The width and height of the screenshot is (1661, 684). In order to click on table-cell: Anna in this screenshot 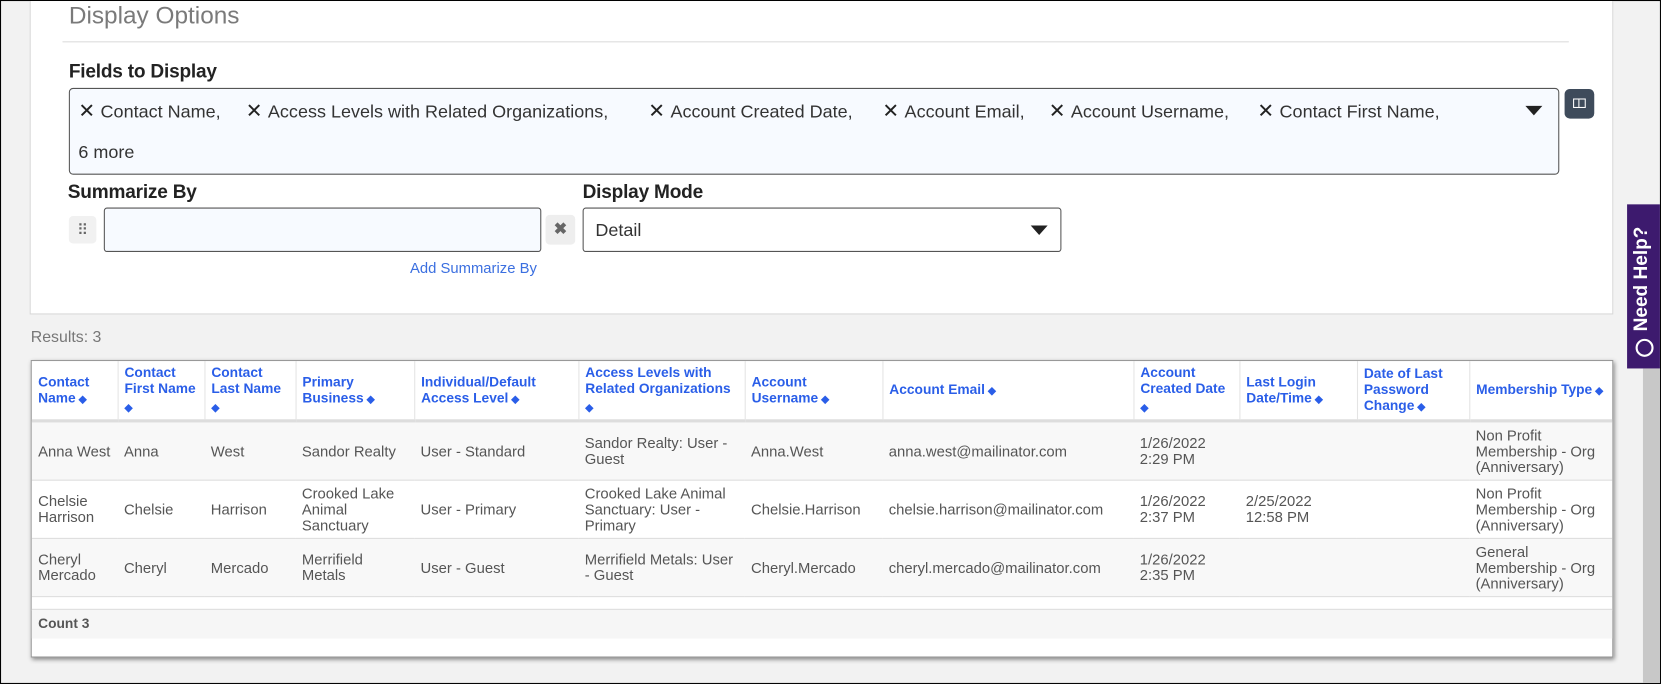, I will do `click(161, 450)`.